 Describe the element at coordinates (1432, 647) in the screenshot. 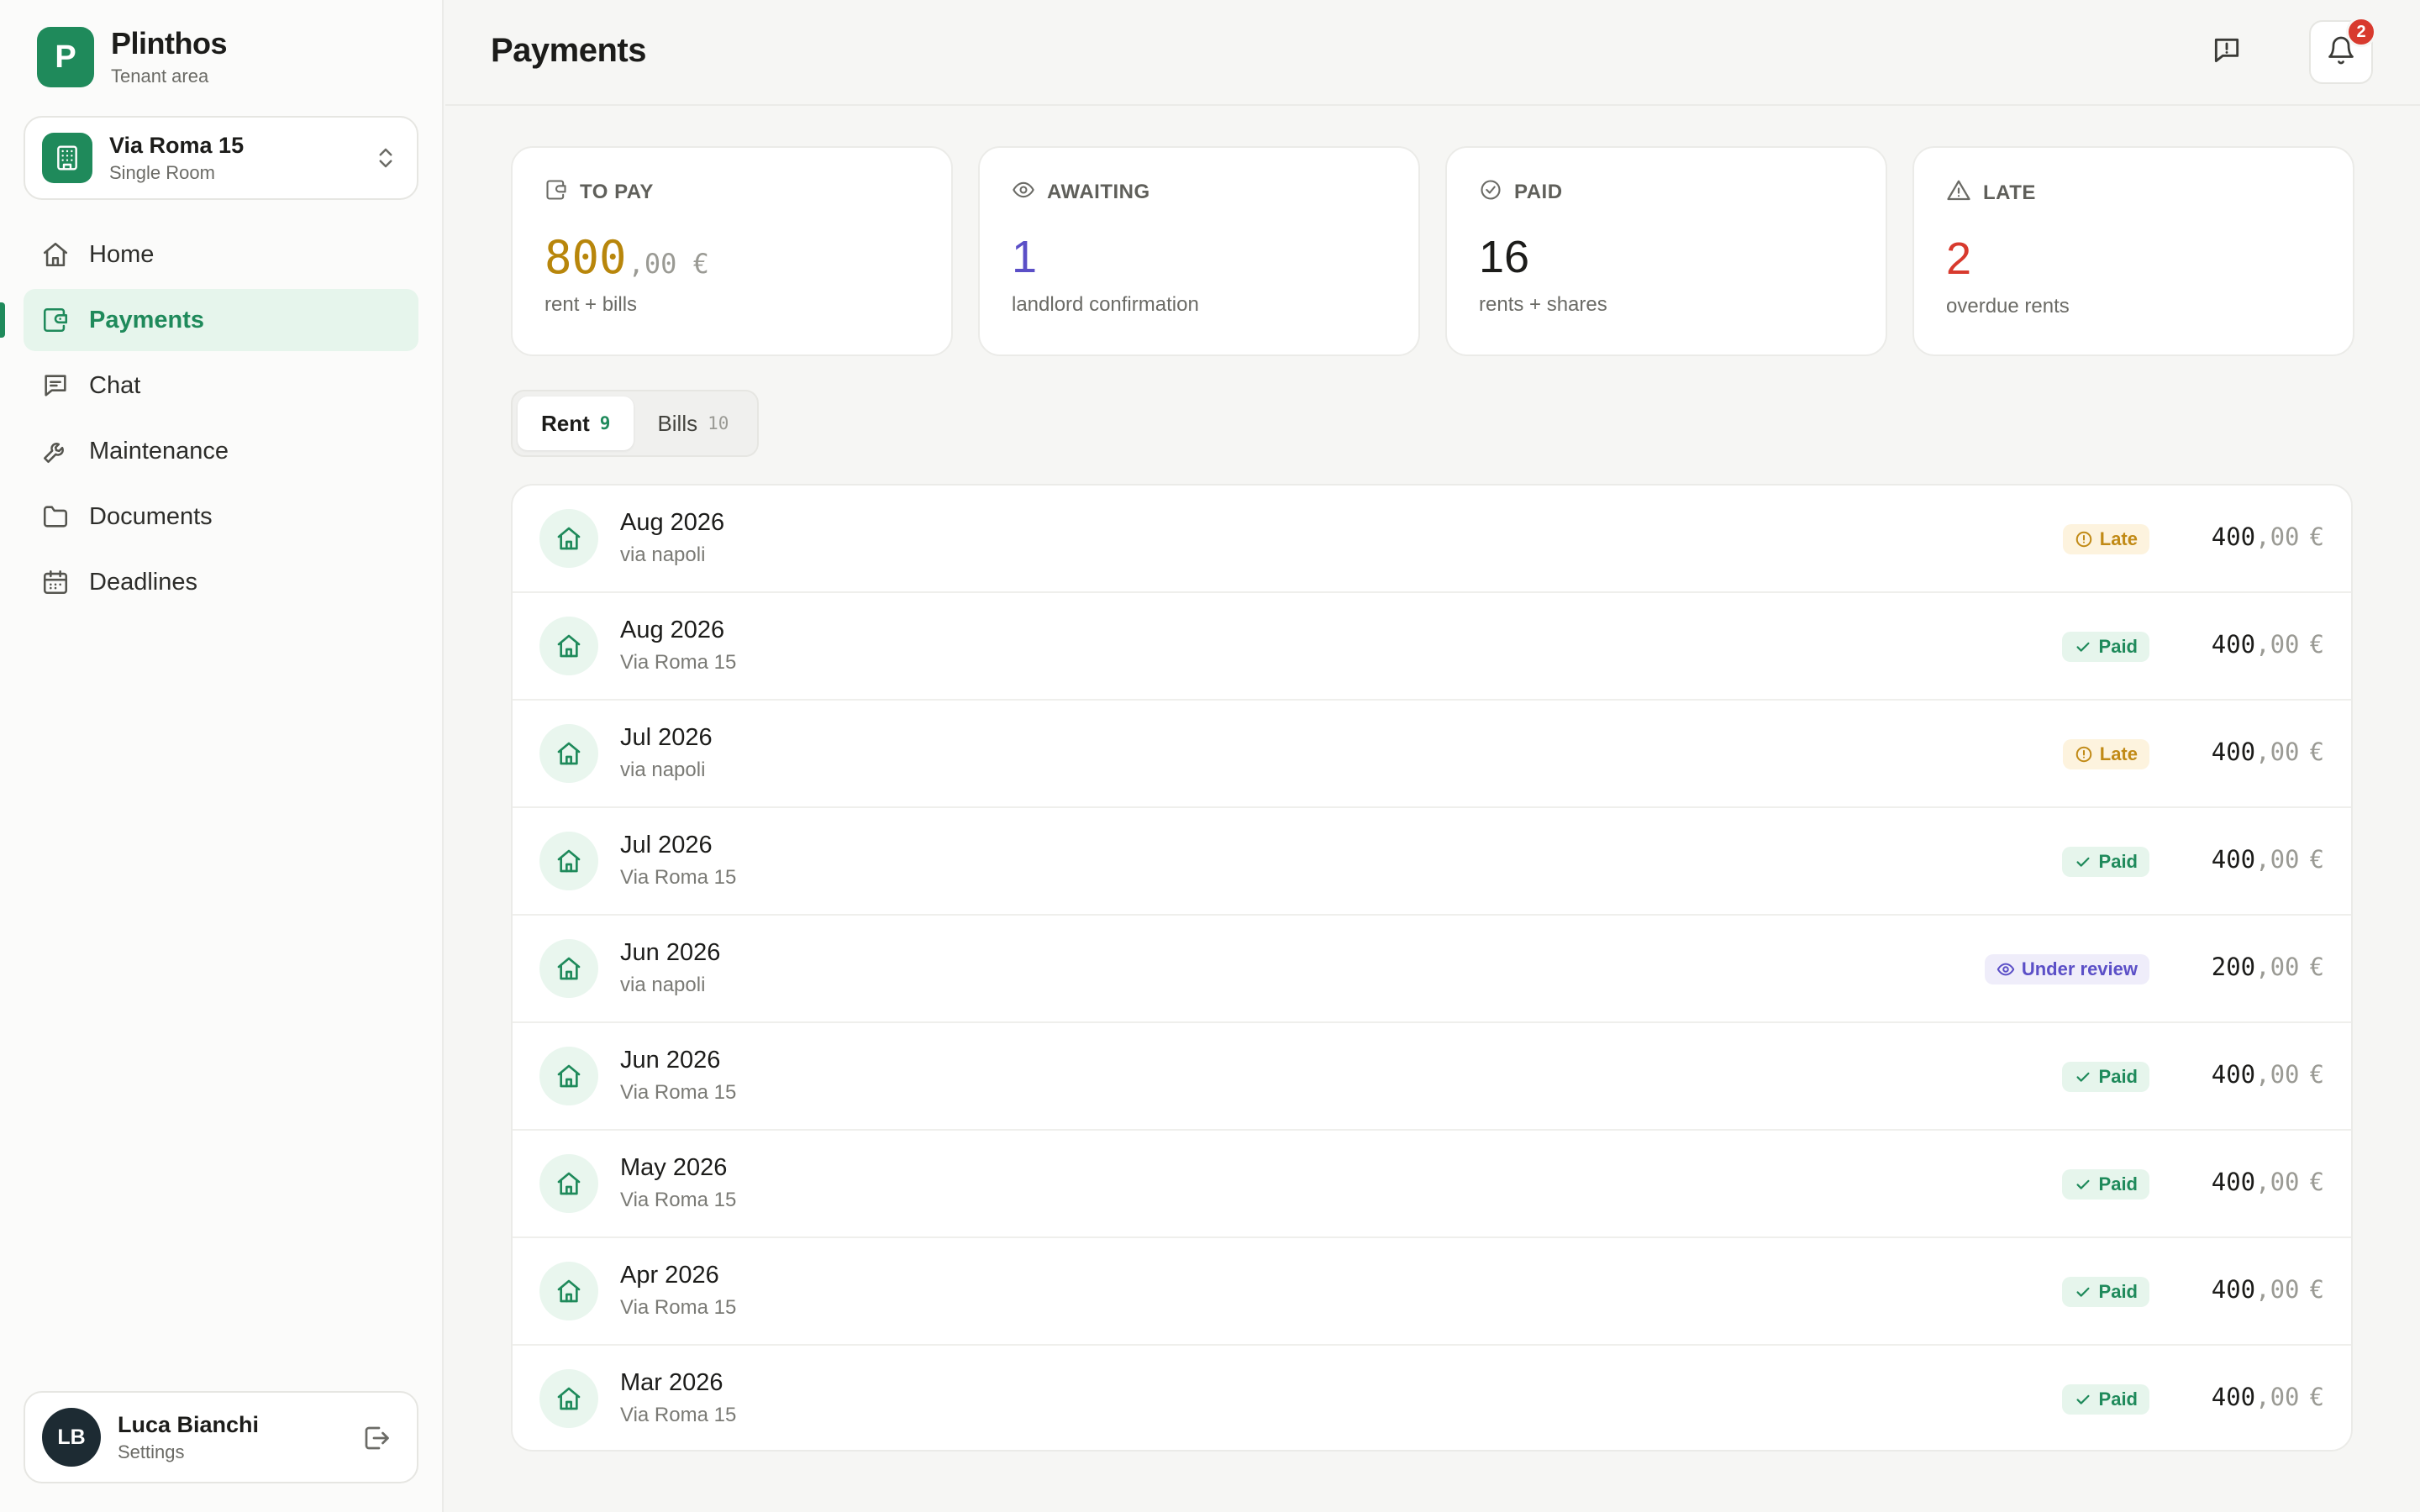

I see `payment-row: Aug 2026 Via Roma 15 Paid 400 ,00 €` at that location.